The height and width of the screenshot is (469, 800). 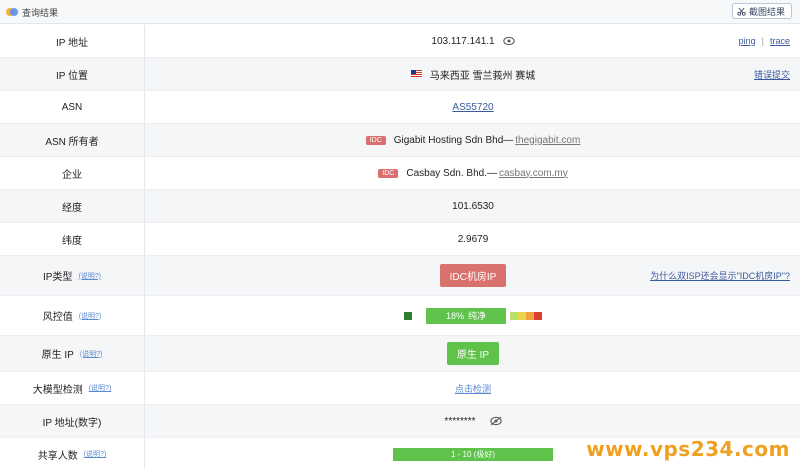 I want to click on row-value: 103.117.141.1, so click(x=473, y=41).